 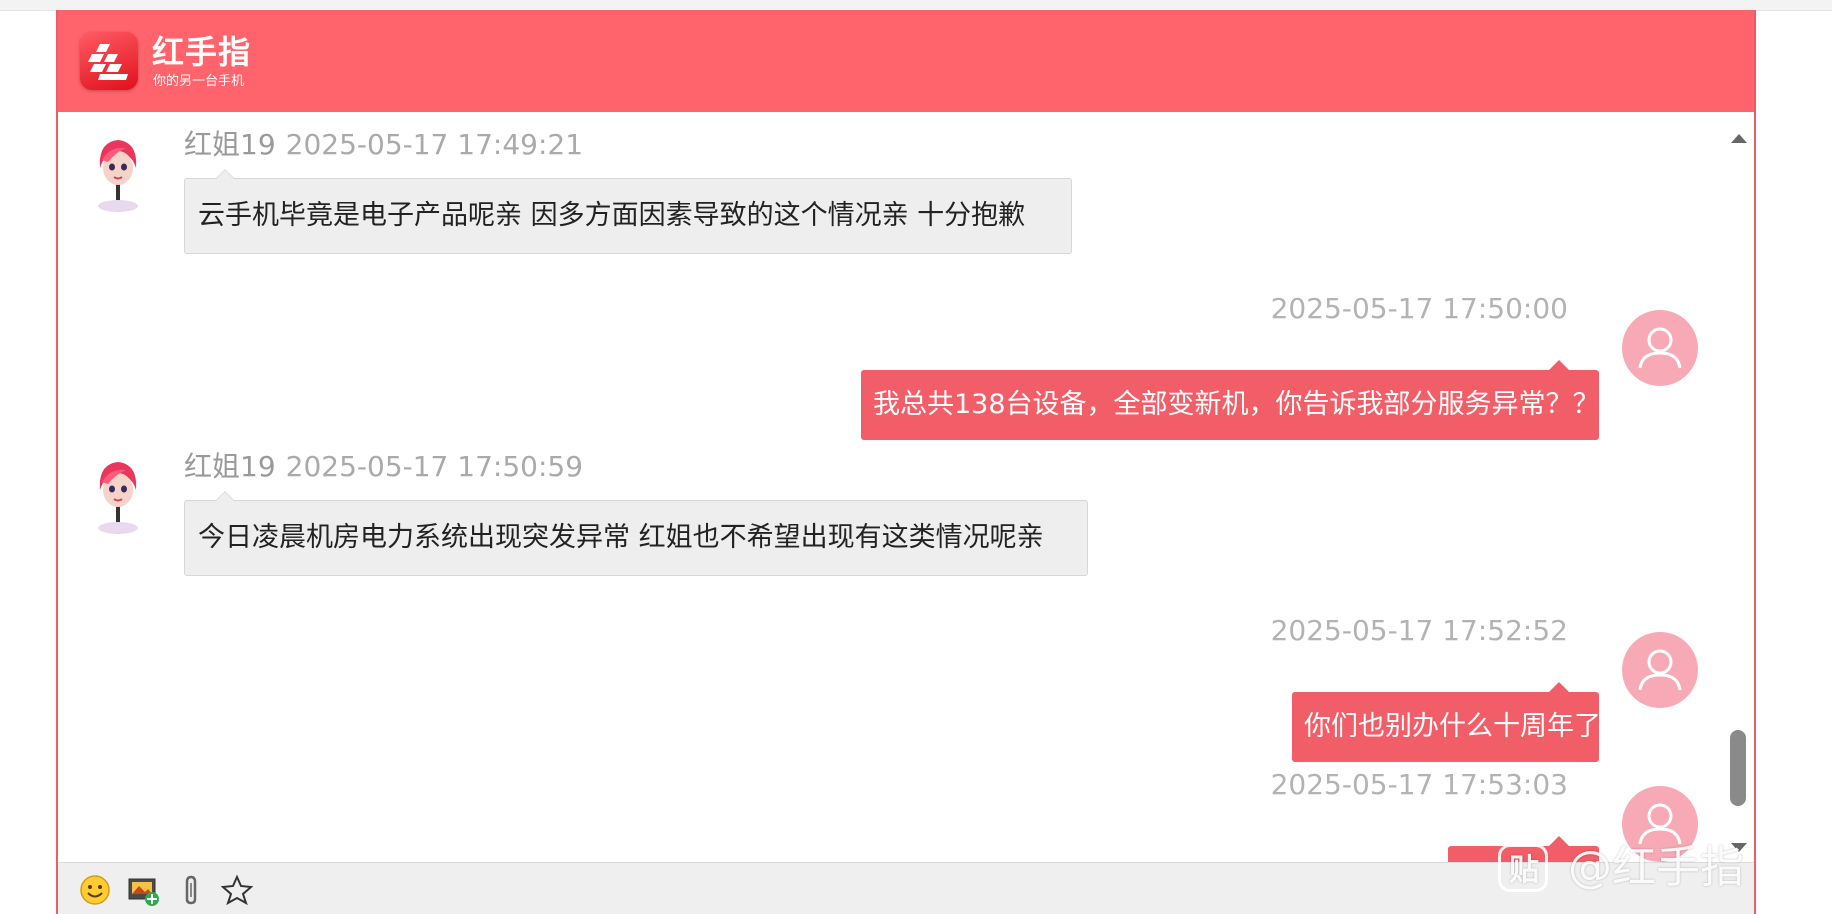 What do you see at coordinates (628, 211) in the screenshot?
I see `agent-message-bubble: 云手机毕竟是电子产品呢亲 因多方面因素导致的这个情况亲 十分抱歉` at bounding box center [628, 211].